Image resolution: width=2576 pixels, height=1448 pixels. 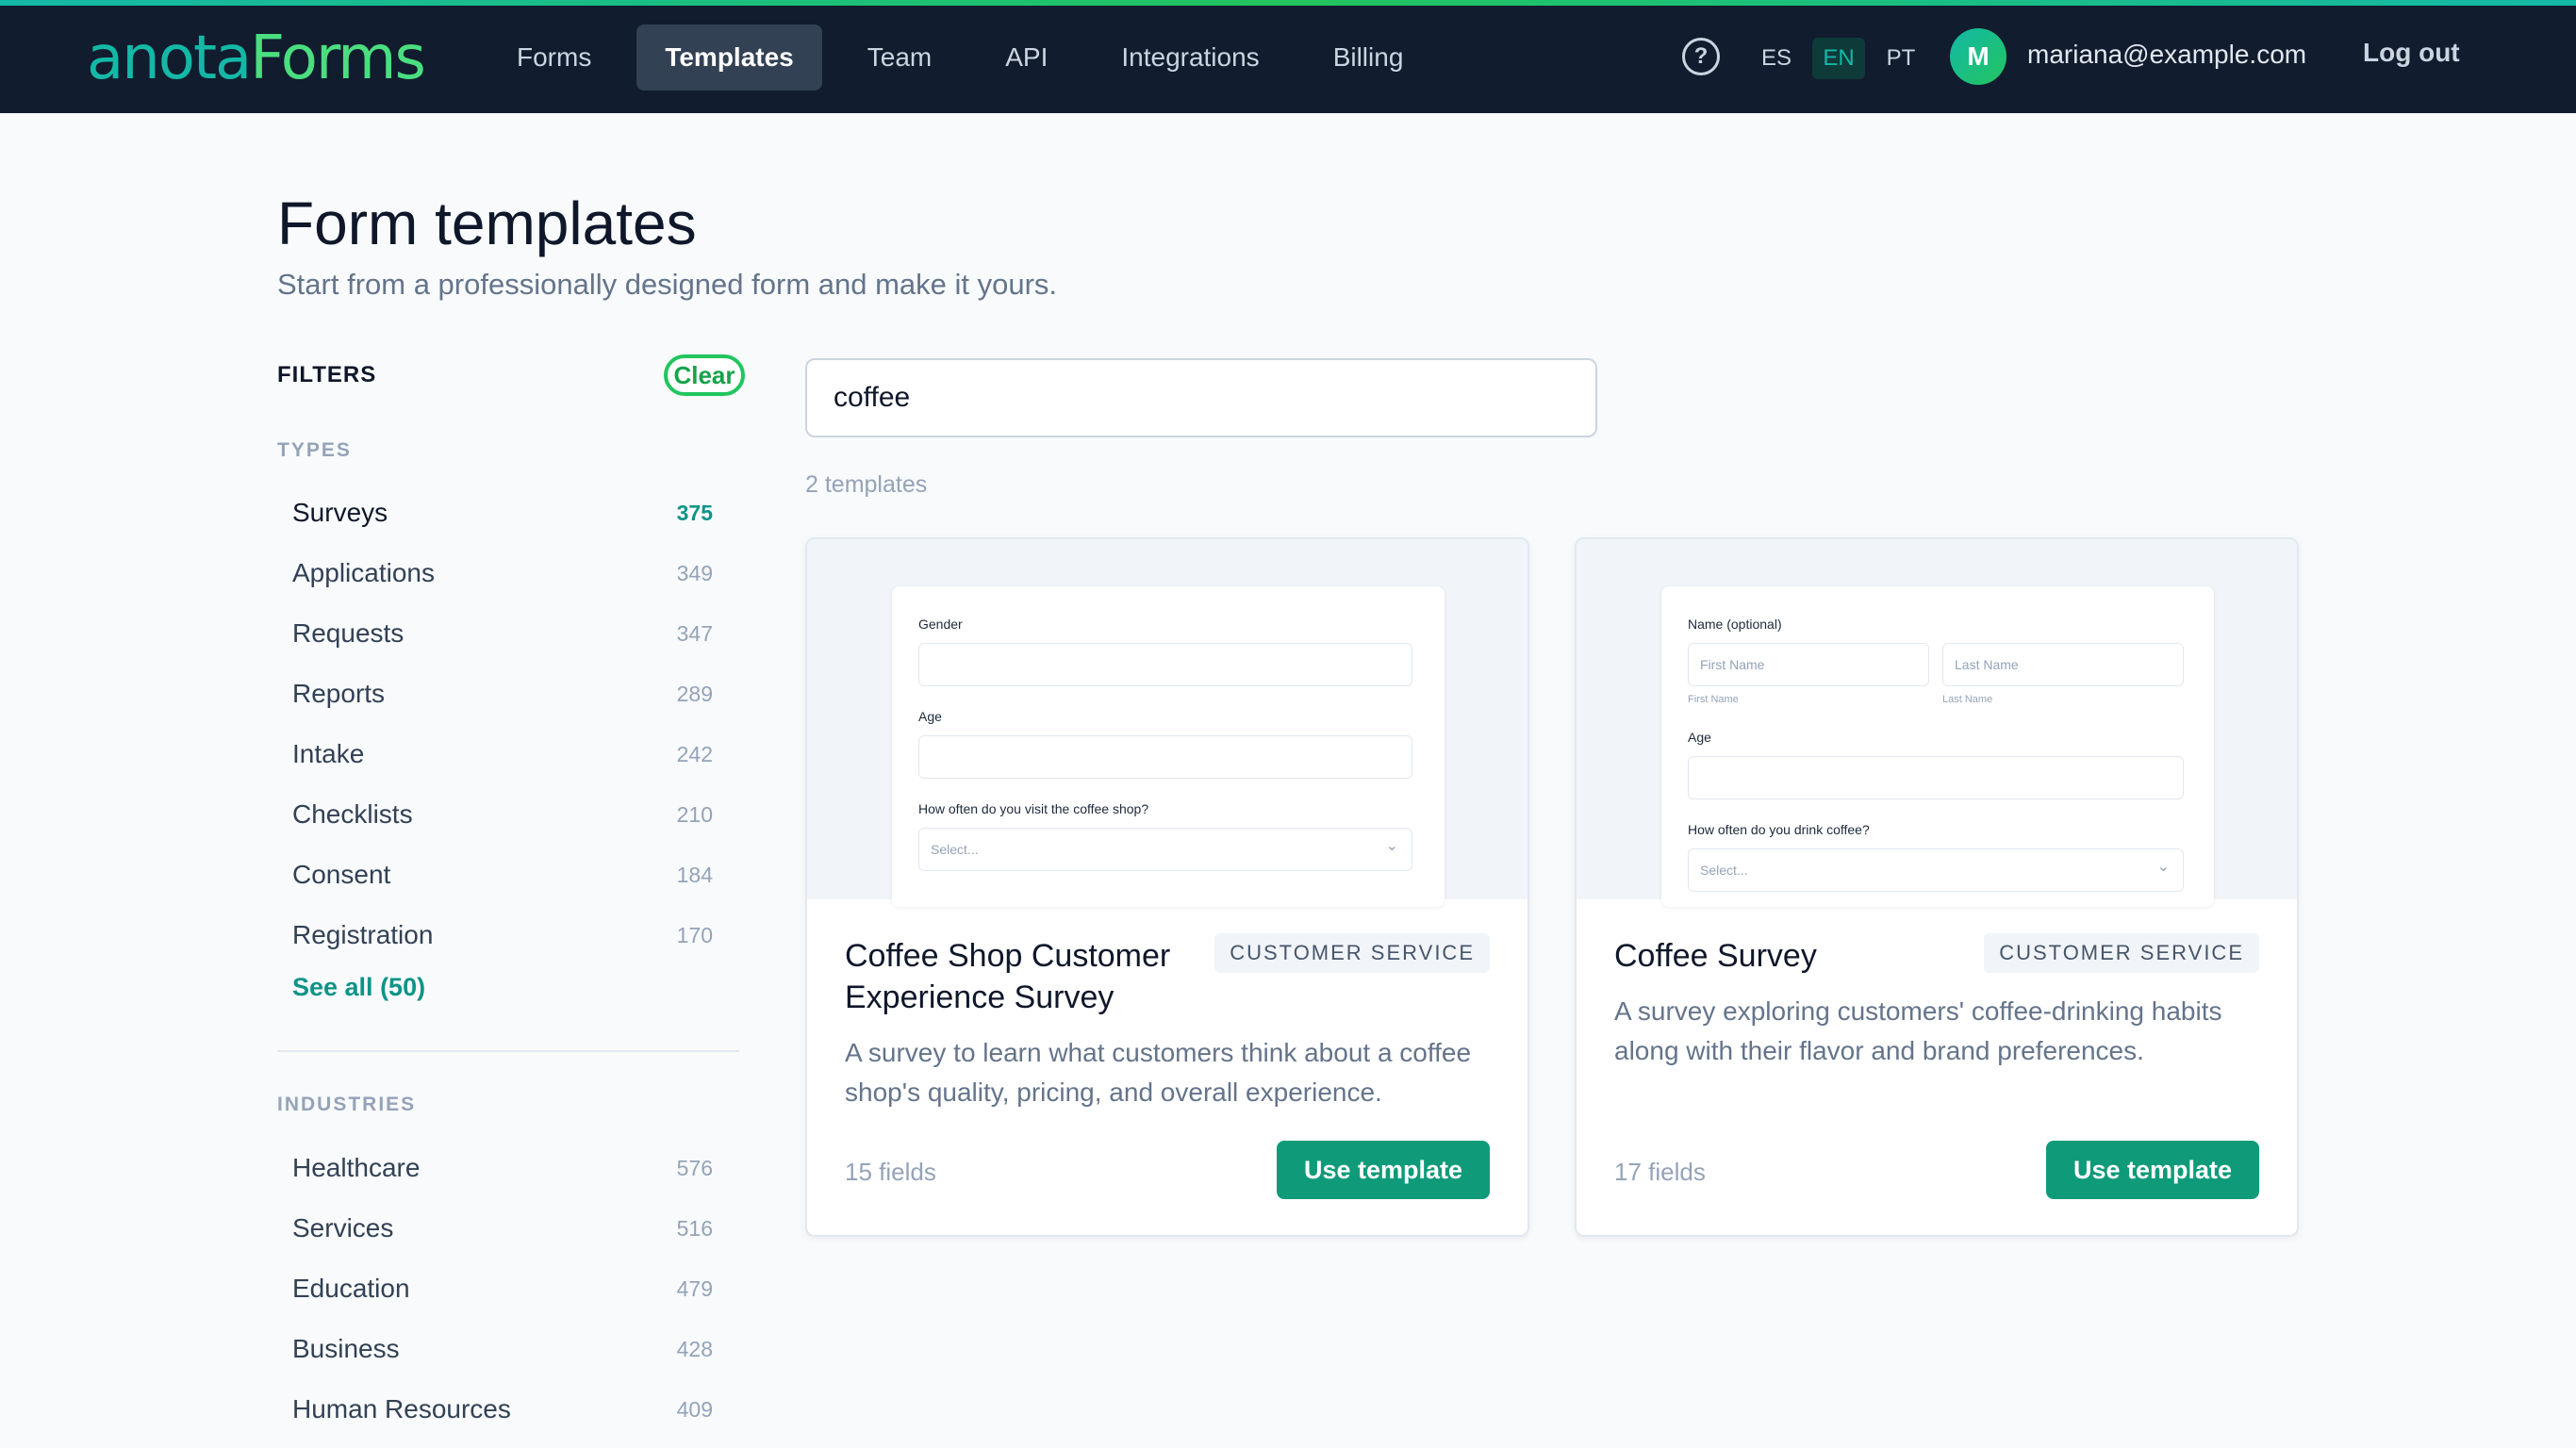 What do you see at coordinates (1967, 699) in the screenshot?
I see `preview-hint: Last Name` at bounding box center [1967, 699].